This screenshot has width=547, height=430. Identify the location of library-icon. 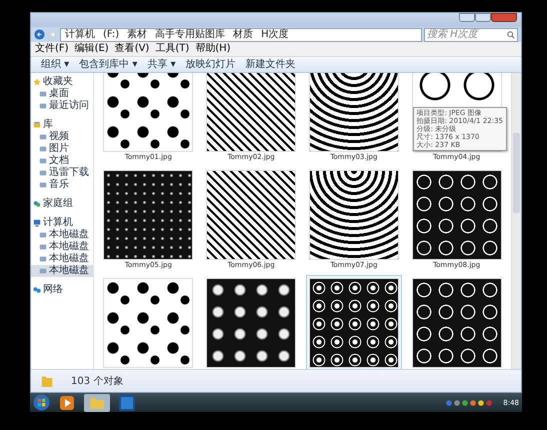
(37, 125).